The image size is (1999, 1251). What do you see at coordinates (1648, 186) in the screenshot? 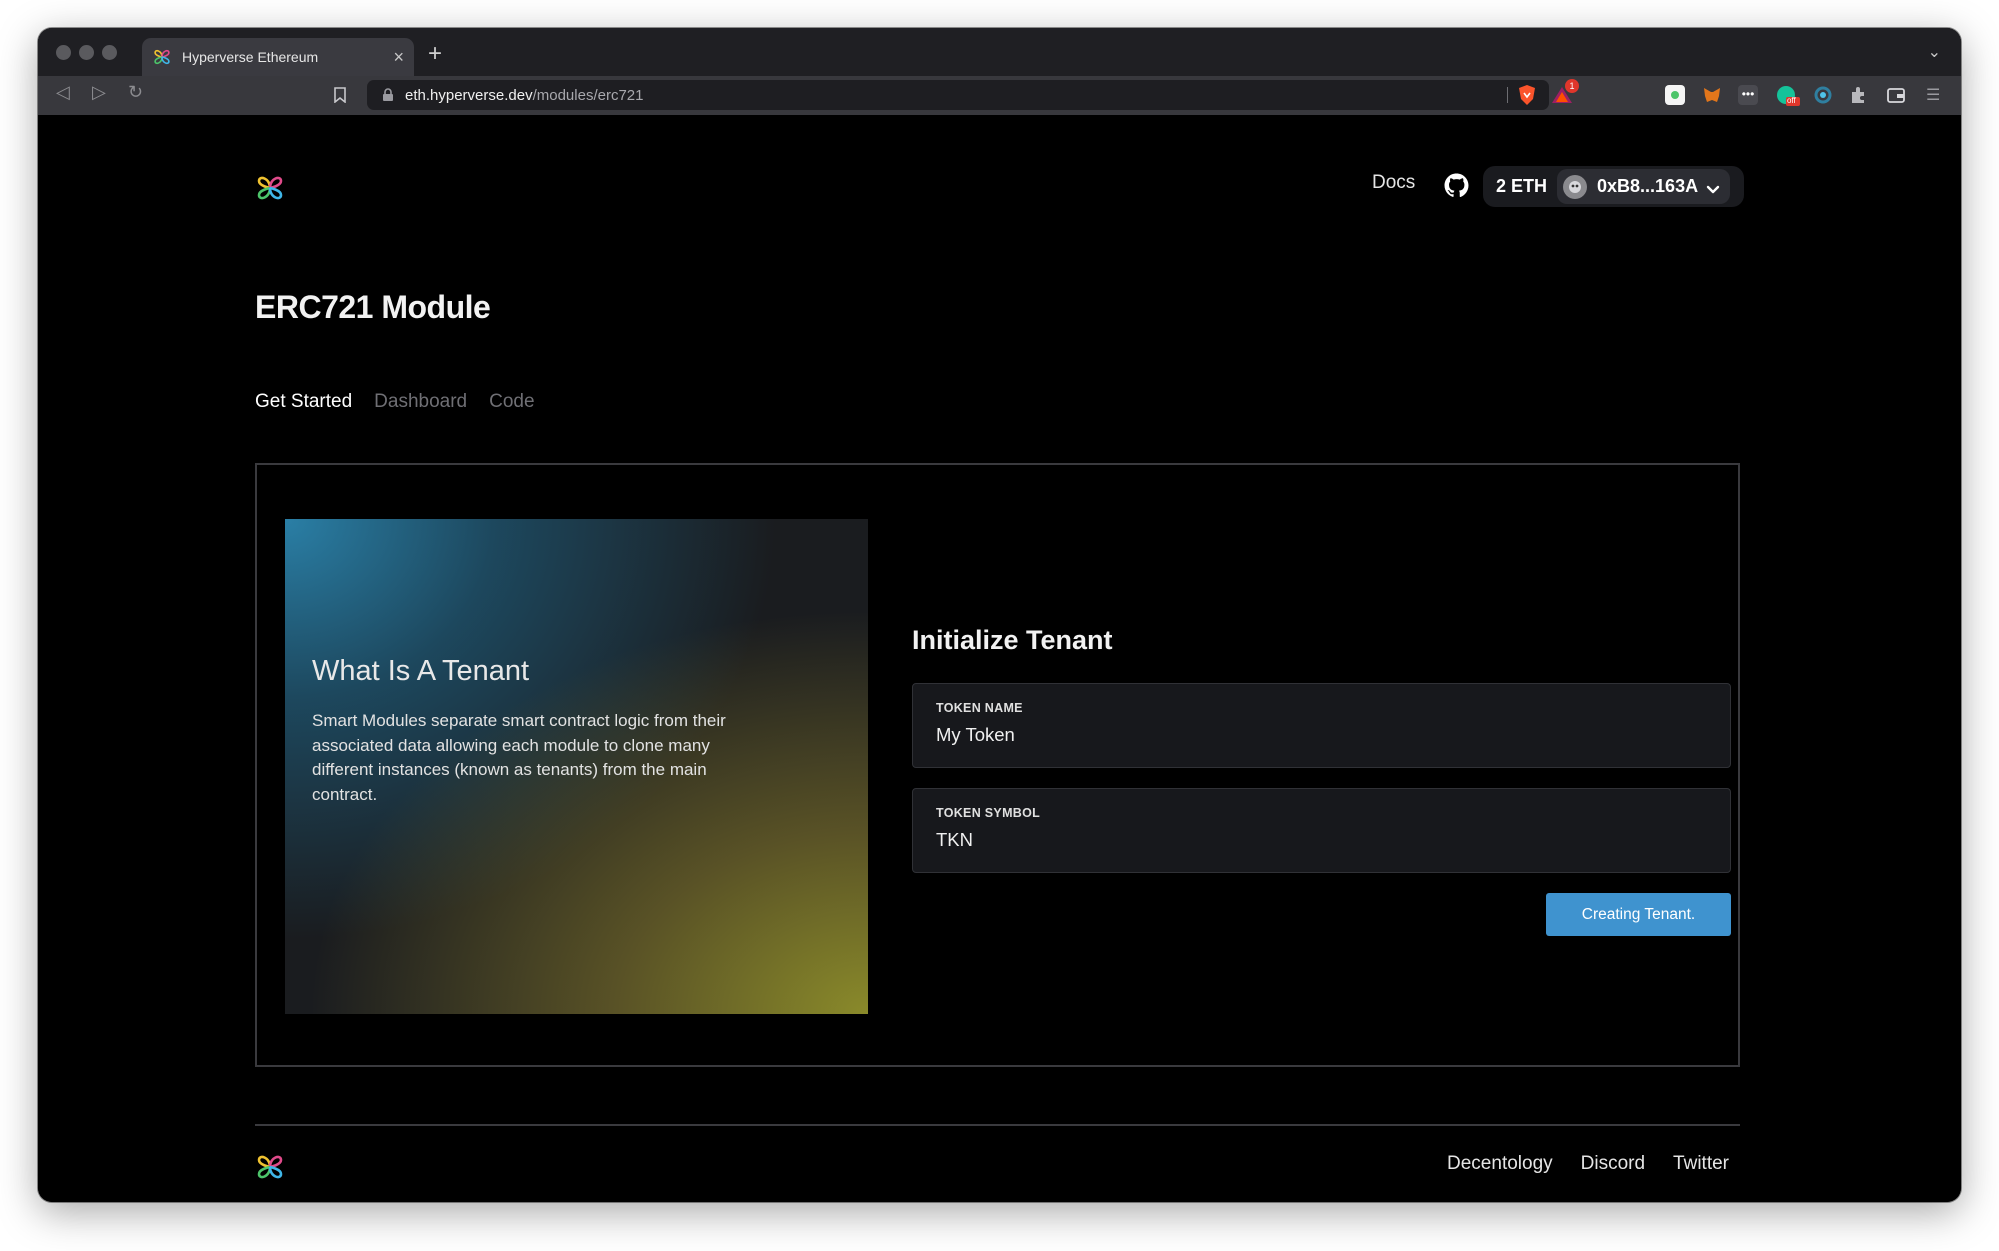
I see `account-address: 0xB8...163A` at bounding box center [1648, 186].